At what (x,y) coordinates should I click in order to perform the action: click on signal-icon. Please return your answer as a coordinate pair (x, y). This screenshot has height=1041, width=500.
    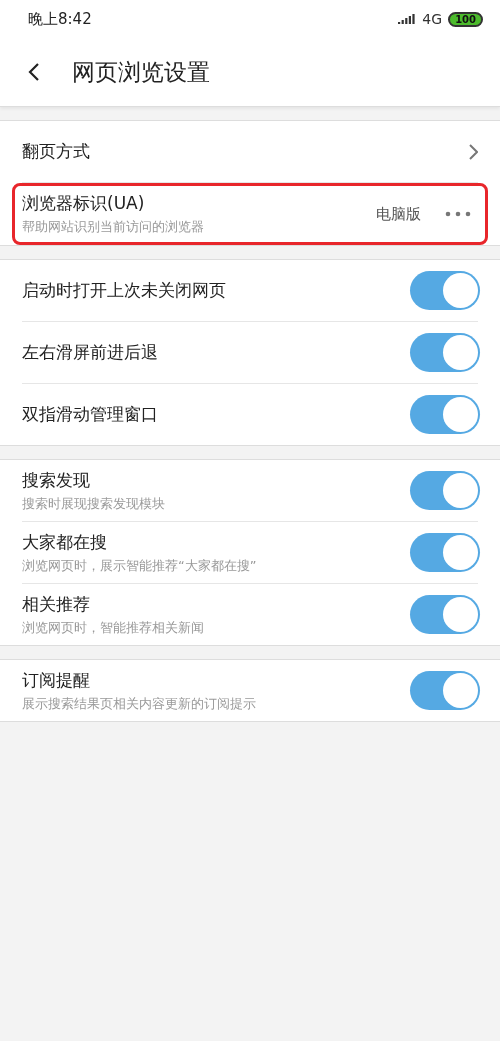
    Looking at the image, I should click on (407, 19).